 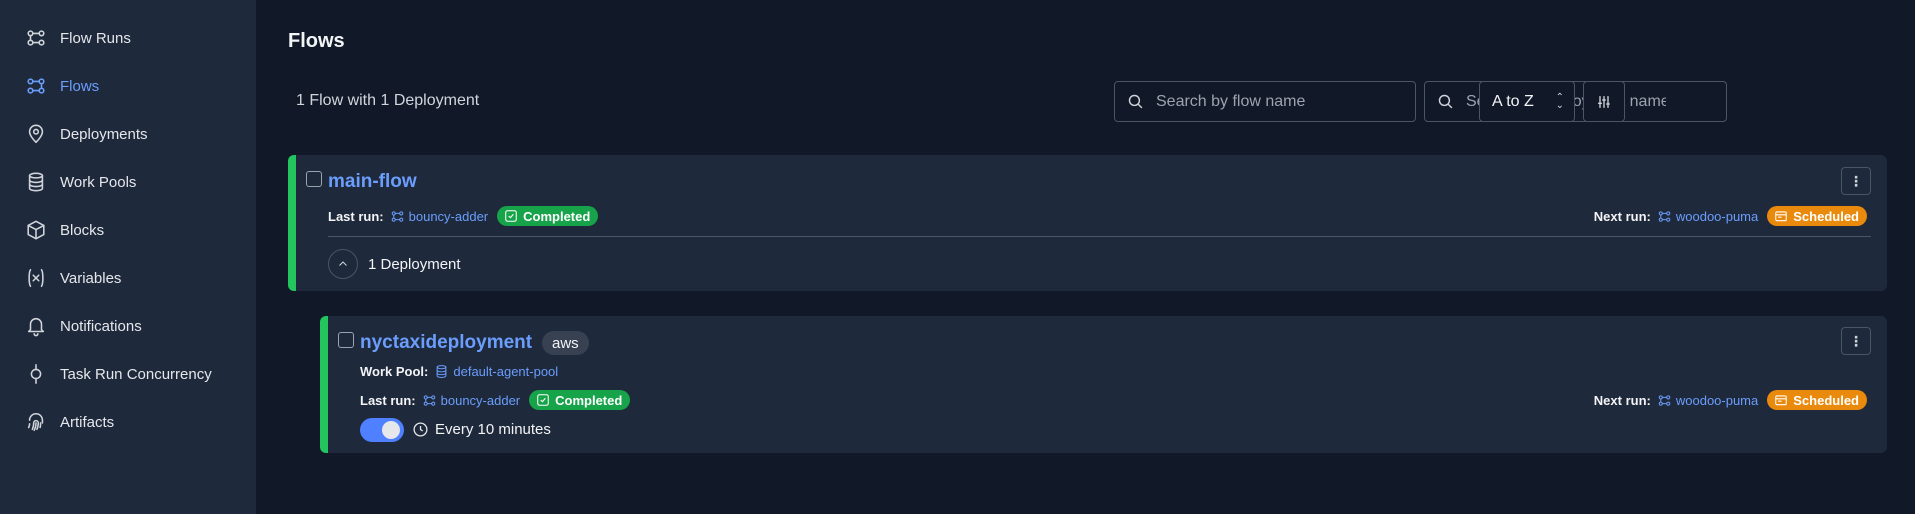 What do you see at coordinates (95, 38) in the screenshot?
I see `sidebar-item-label: Flow Runs` at bounding box center [95, 38].